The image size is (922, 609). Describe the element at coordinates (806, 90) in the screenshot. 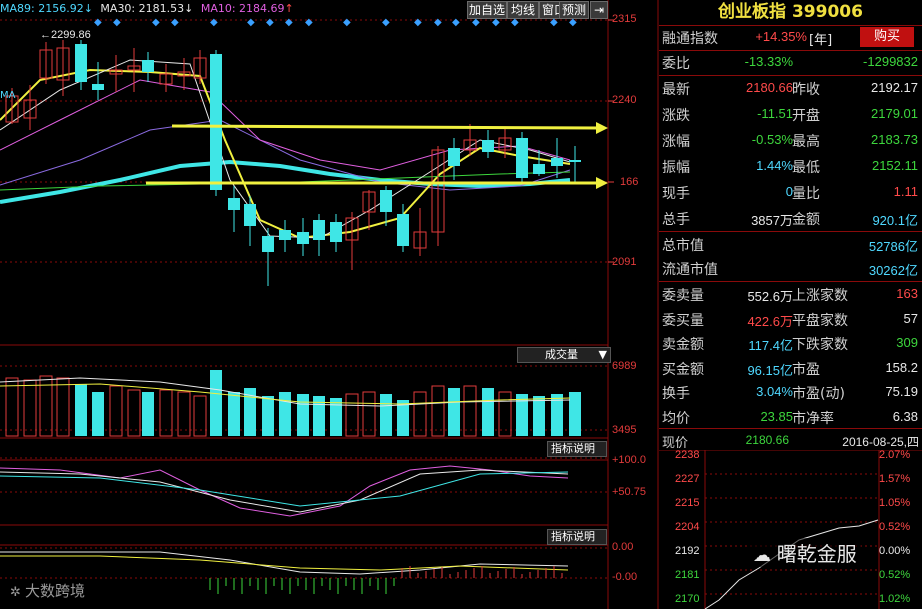

I see `quote-label: 昨收` at that location.